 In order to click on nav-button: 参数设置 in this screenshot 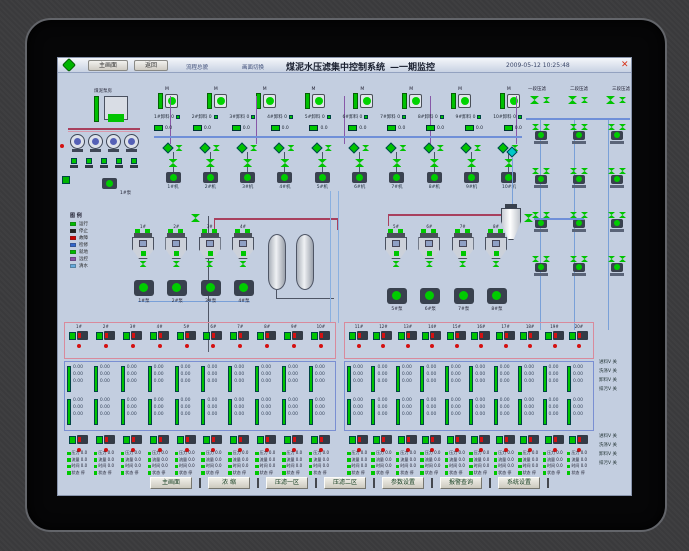, I will do `click(403, 483)`.